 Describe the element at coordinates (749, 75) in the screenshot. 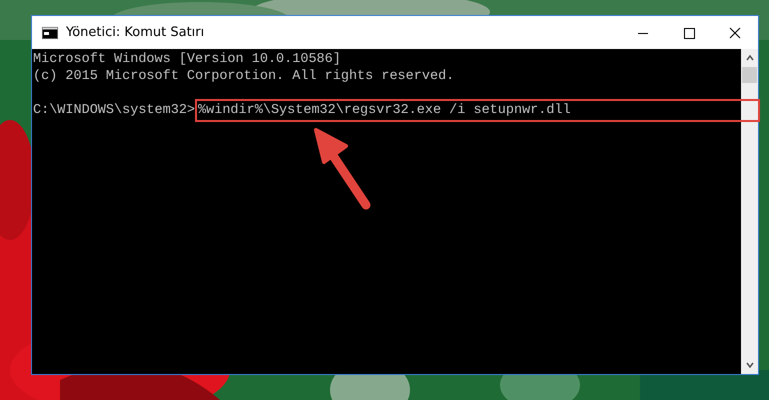

I see `scroll-thumb` at that location.